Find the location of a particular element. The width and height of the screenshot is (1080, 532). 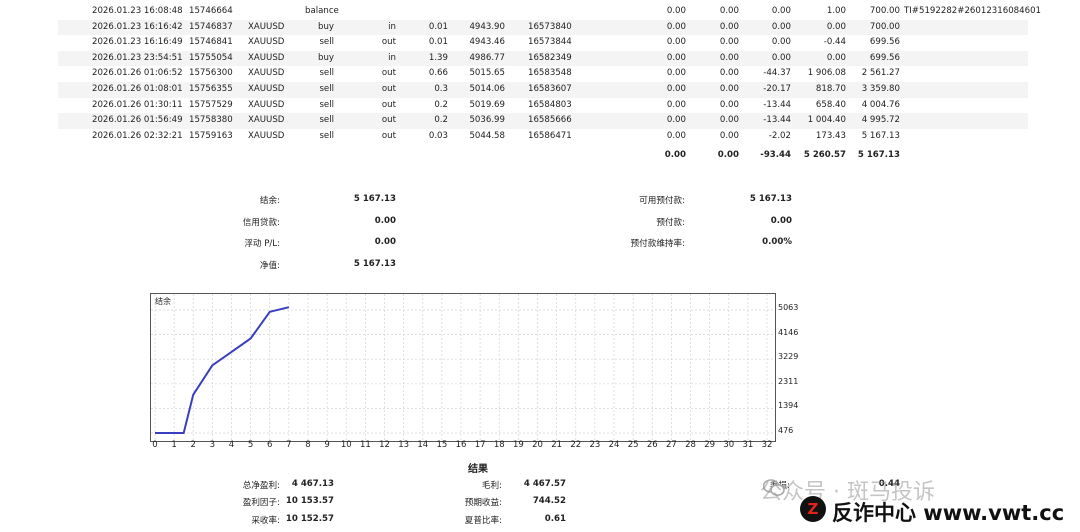

summary-value: 0.00 is located at coordinates (781, 221).